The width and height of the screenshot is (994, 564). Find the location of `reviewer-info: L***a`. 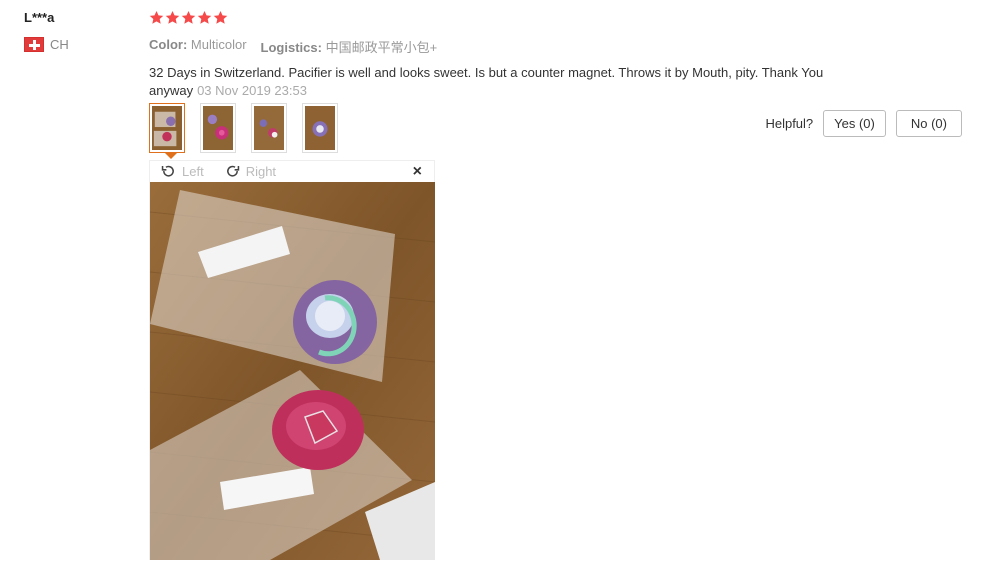

reviewer-info: L***a is located at coordinates (39, 17).